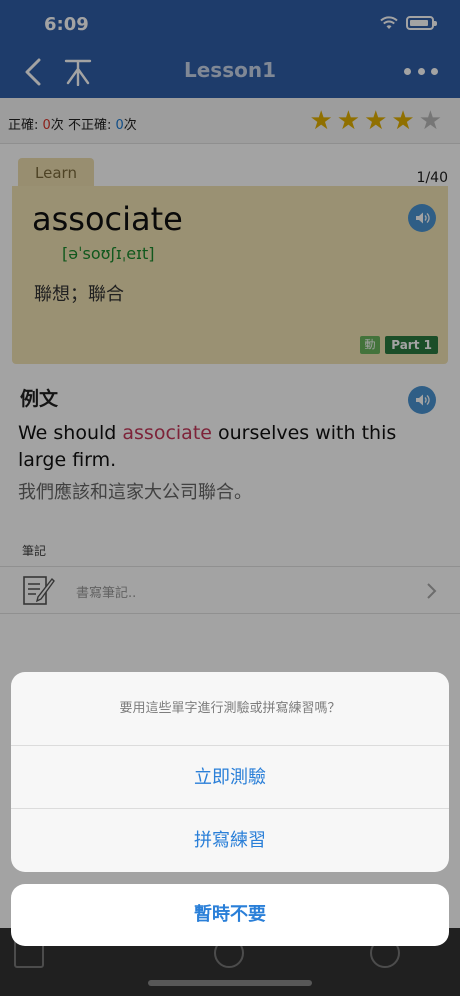  What do you see at coordinates (230, 709) in the screenshot?
I see `action-sheet-message: 要用這些單字進行測驗或拼寫練習嗎？` at bounding box center [230, 709].